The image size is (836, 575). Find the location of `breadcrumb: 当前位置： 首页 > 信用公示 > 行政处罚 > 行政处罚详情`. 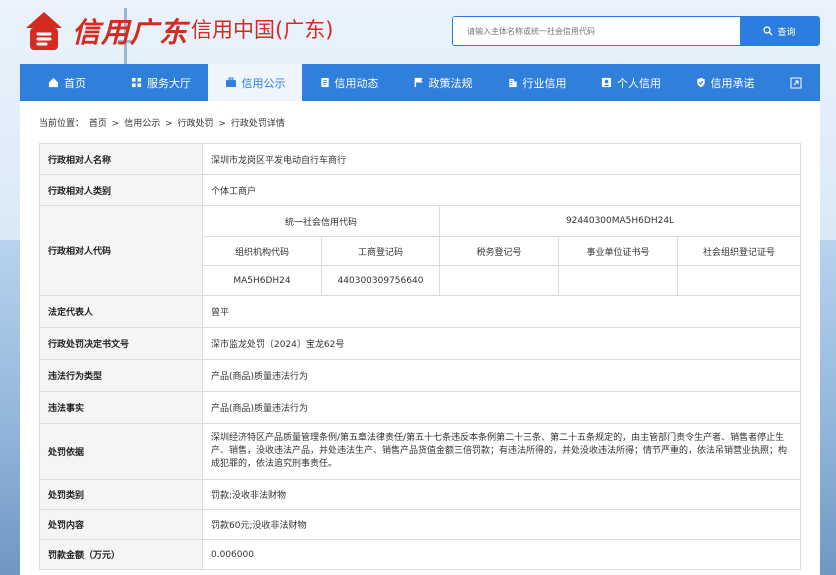

breadcrumb: 当前位置： 首页 > 信用公示 > 行政处罚 > 行政处罚详情 is located at coordinates (163, 122).